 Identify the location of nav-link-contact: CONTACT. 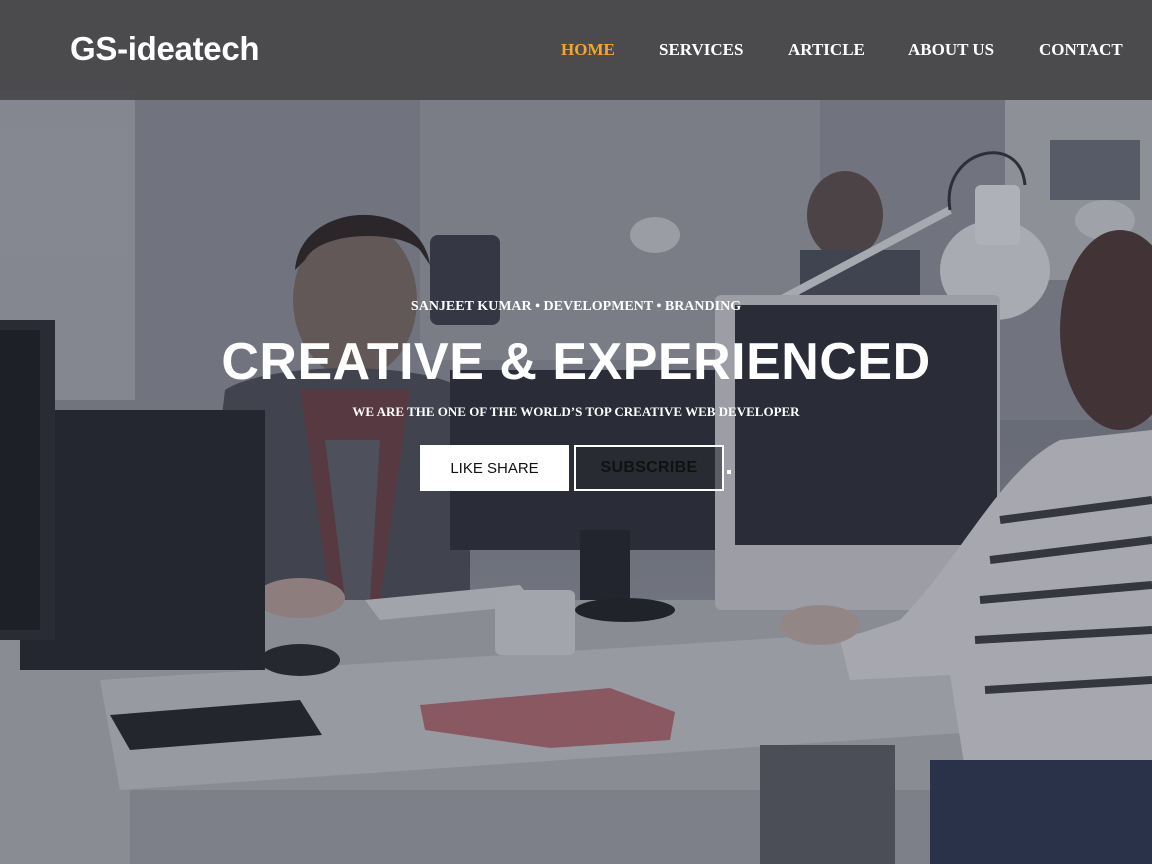
(1081, 50).